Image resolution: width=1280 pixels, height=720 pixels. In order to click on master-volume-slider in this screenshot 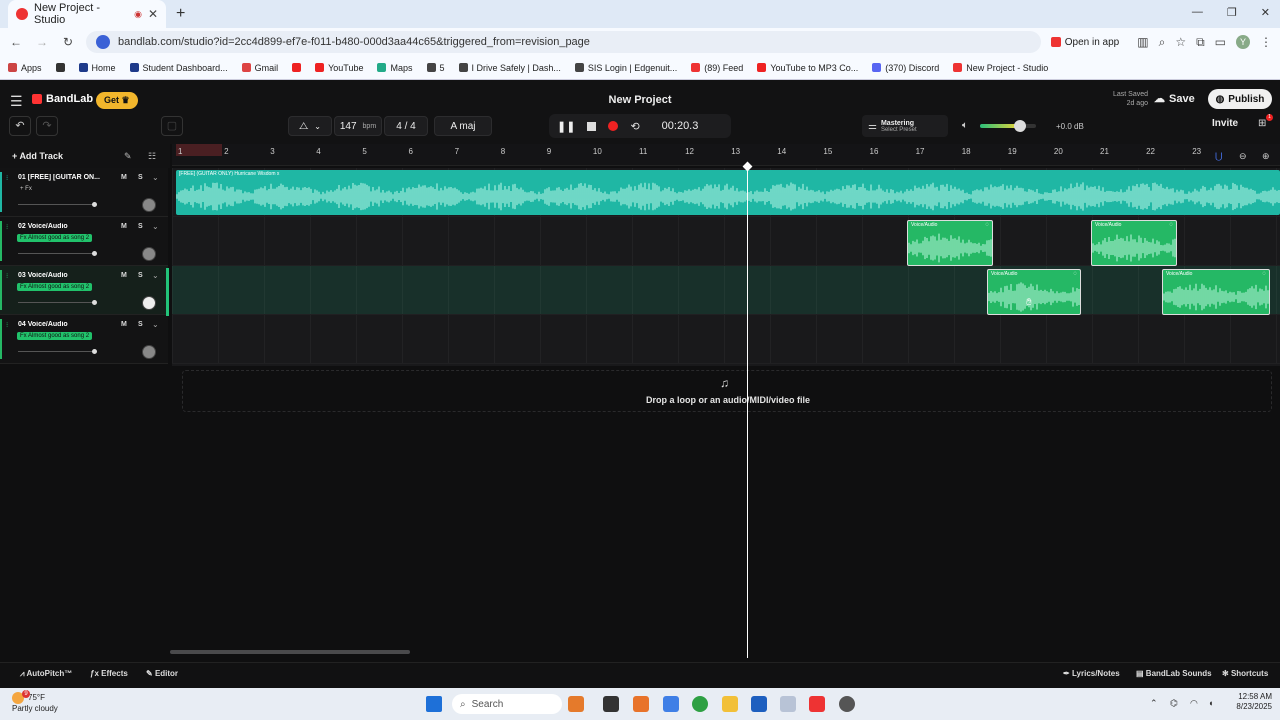, I will do `click(1008, 126)`.